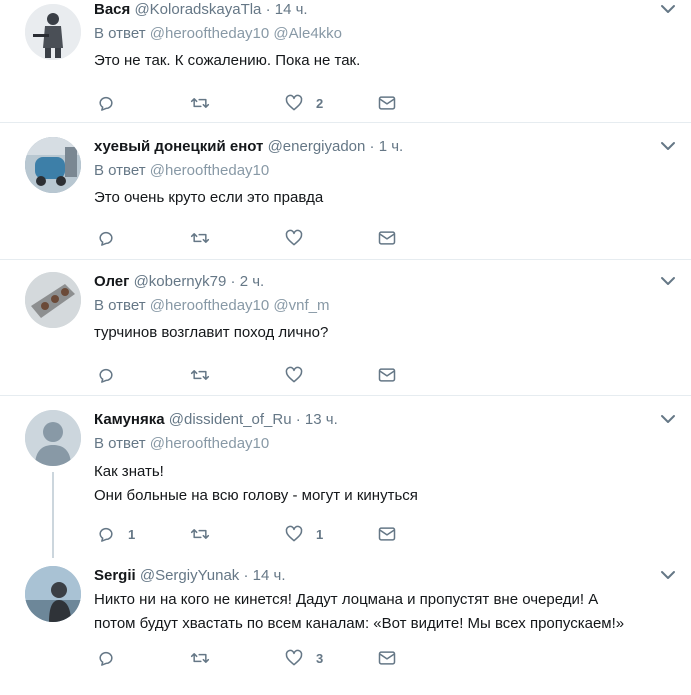 This screenshot has width=691, height=695. What do you see at coordinates (230, 419) in the screenshot?
I see `user-handle: @dissident_of_Ru` at bounding box center [230, 419].